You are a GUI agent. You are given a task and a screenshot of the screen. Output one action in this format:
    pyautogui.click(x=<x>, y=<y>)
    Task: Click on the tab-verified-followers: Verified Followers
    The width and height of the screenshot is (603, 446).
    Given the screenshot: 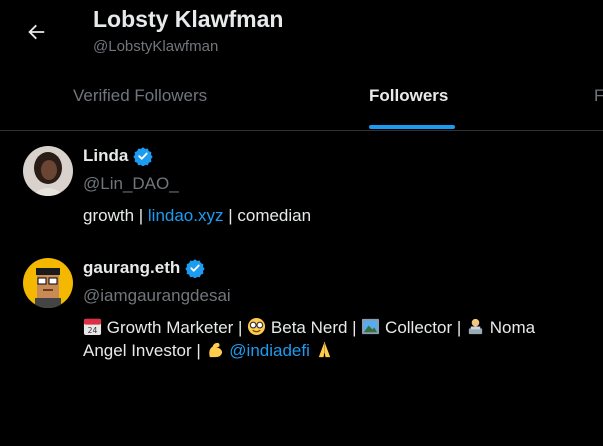 What is the action you would take?
    pyautogui.click(x=140, y=96)
    